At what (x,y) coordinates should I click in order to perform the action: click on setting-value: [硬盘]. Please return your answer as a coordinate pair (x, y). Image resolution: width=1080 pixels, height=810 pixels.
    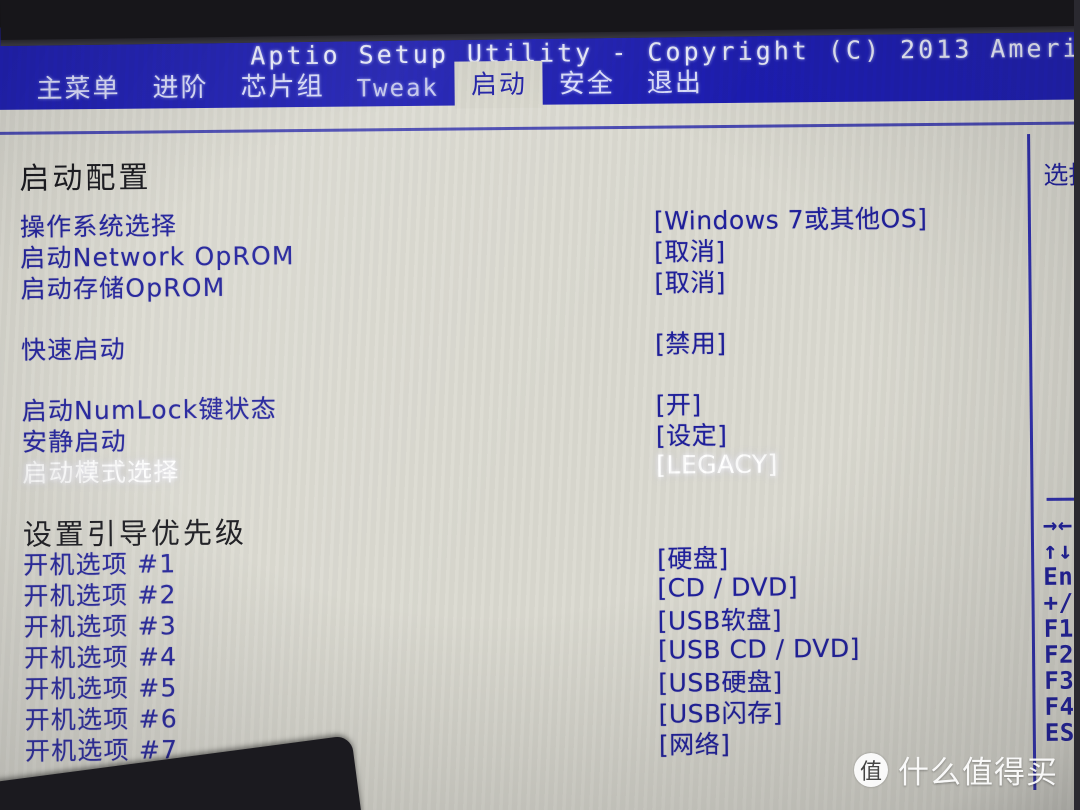
    Looking at the image, I should click on (693, 556).